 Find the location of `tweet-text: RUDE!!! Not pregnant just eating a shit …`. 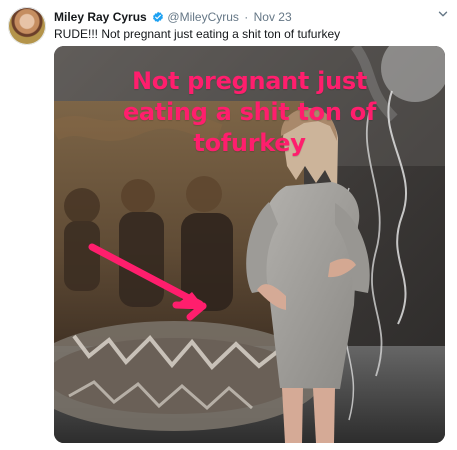

tweet-text: RUDE!!! Not pregnant just eating a shit … is located at coordinates (197, 34).